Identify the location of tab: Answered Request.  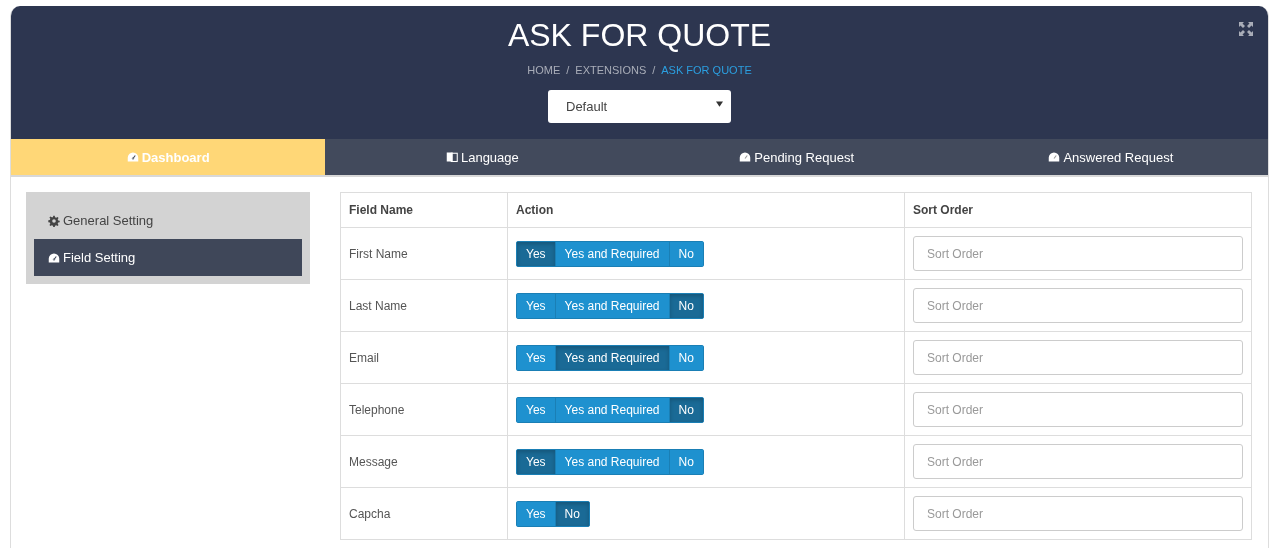
(1110, 157).